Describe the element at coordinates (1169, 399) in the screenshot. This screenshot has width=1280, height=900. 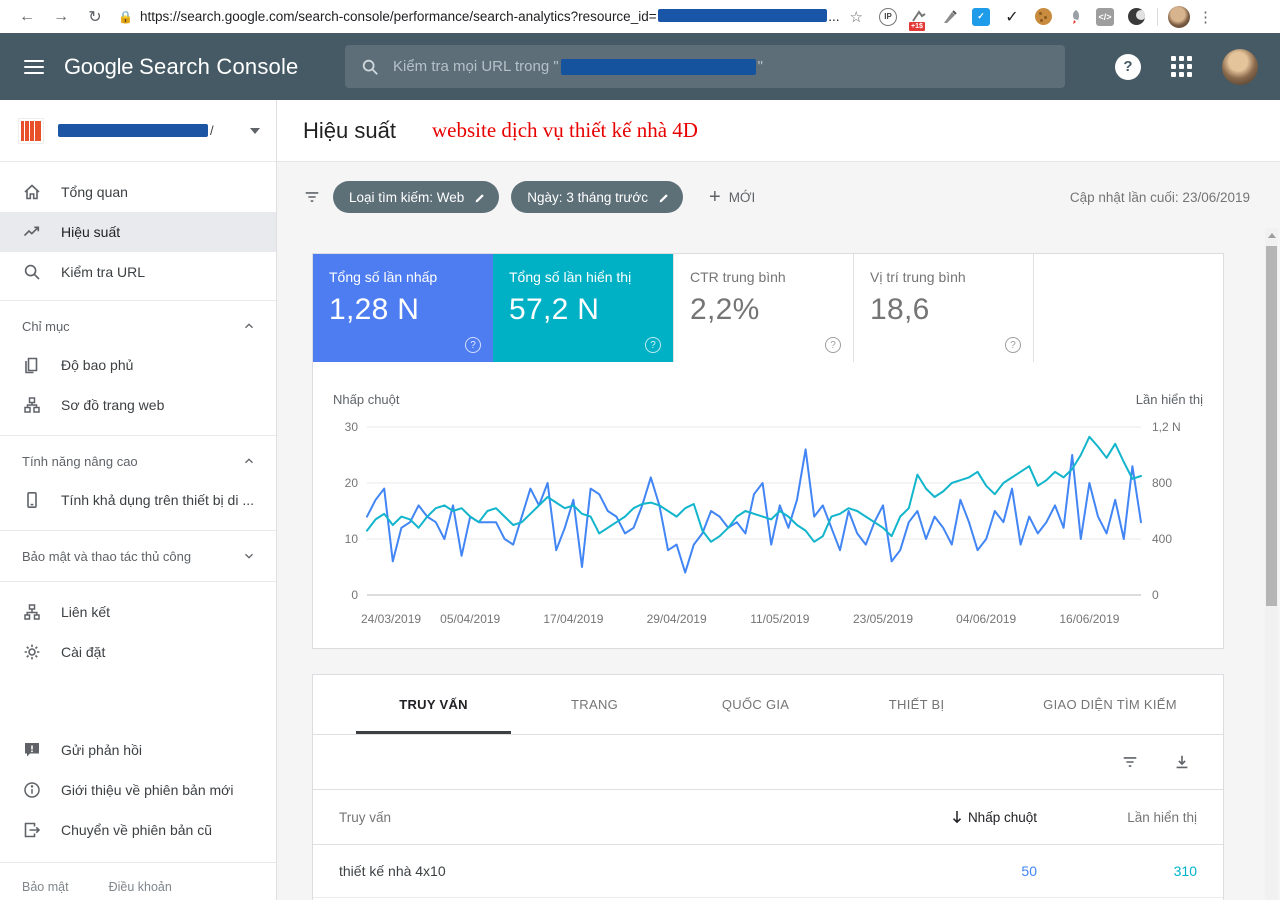
I see `right-axis-label: Lần hiển thị` at that location.